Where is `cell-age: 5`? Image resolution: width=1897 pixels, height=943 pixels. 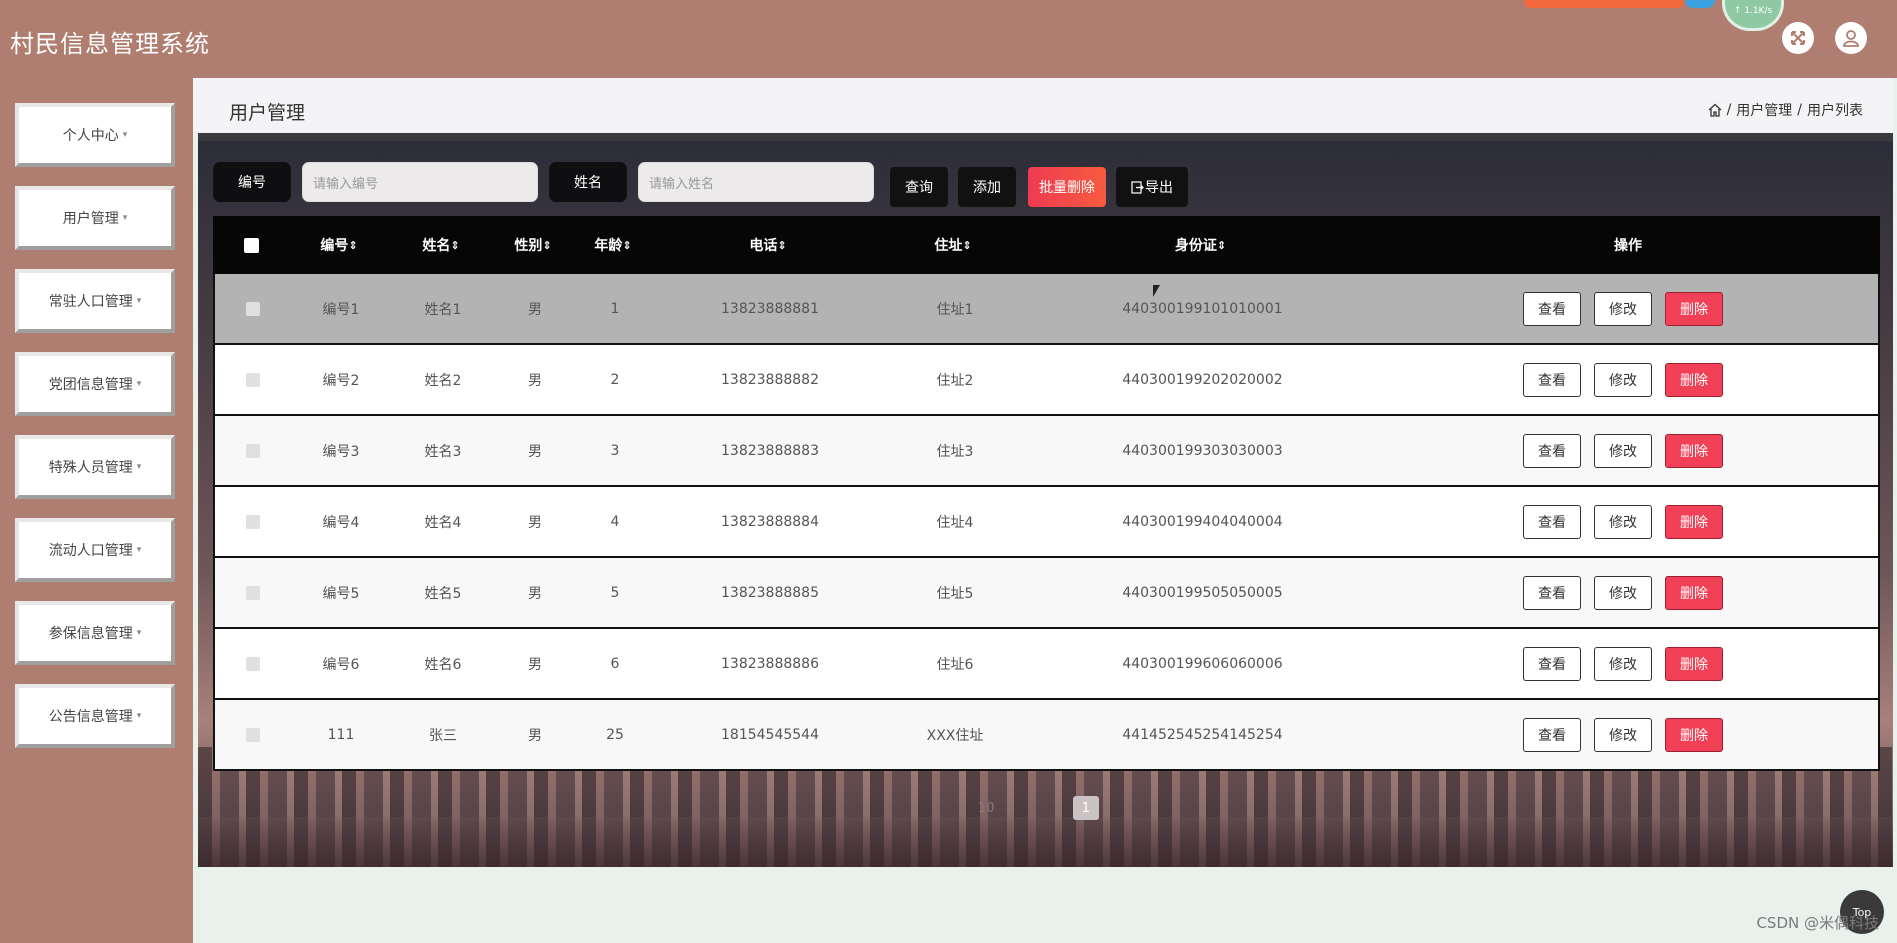 cell-age: 5 is located at coordinates (615, 592).